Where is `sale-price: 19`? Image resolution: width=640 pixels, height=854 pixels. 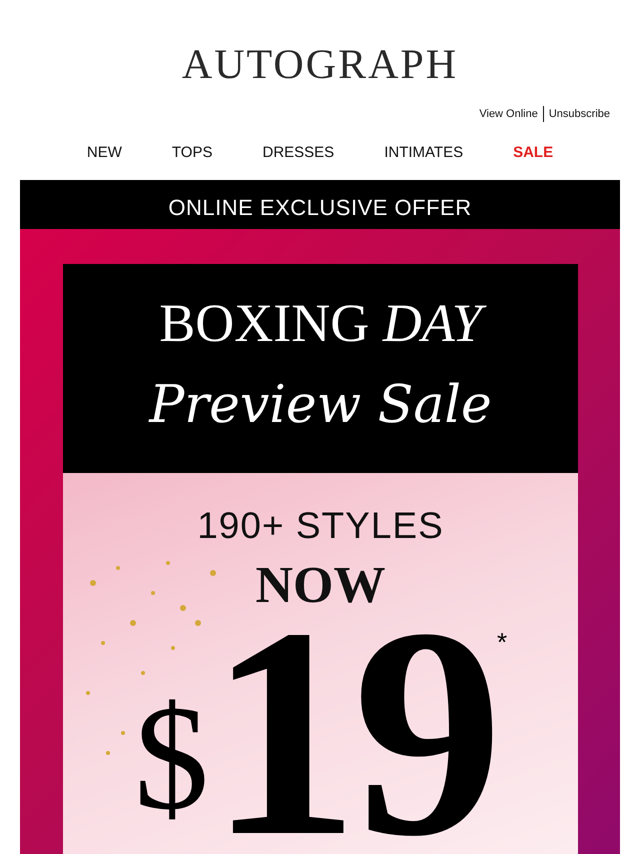 sale-price: 19 is located at coordinates (352, 732).